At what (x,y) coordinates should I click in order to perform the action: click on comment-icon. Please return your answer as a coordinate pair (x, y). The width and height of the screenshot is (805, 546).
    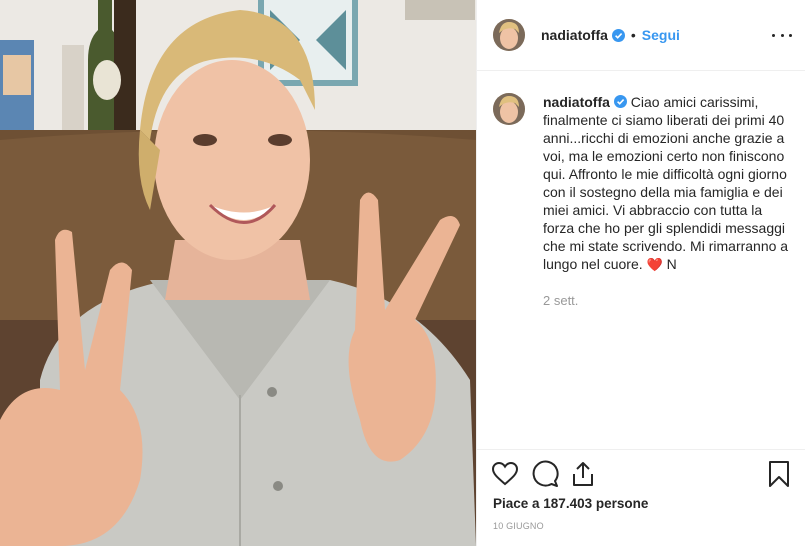
    Looking at the image, I should click on (545, 474).